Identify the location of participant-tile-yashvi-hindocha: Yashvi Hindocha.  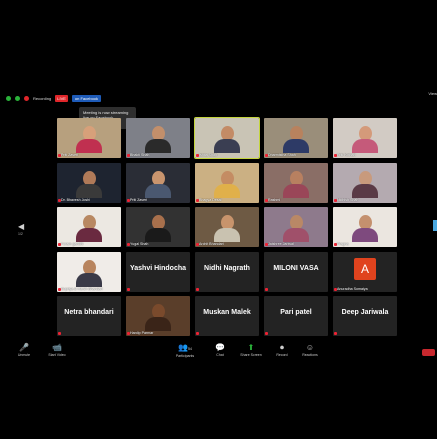
(158, 271).